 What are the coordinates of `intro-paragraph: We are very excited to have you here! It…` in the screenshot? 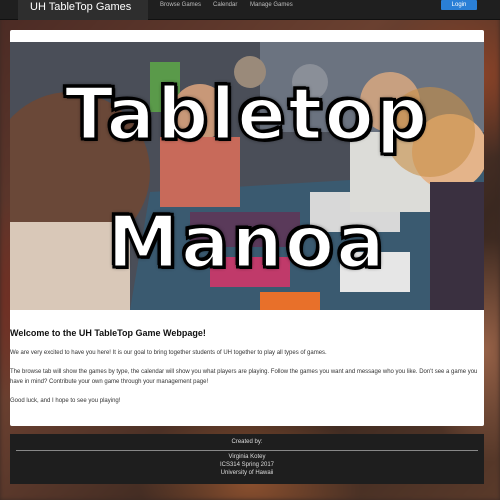 It's located at (168, 353).